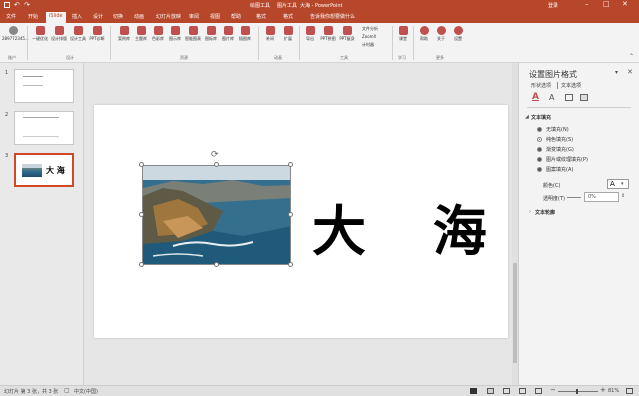 This screenshot has width=639, height=396. Describe the element at coordinates (411, 226) in the screenshot. I see `slide-title-text: 大 海` at that location.